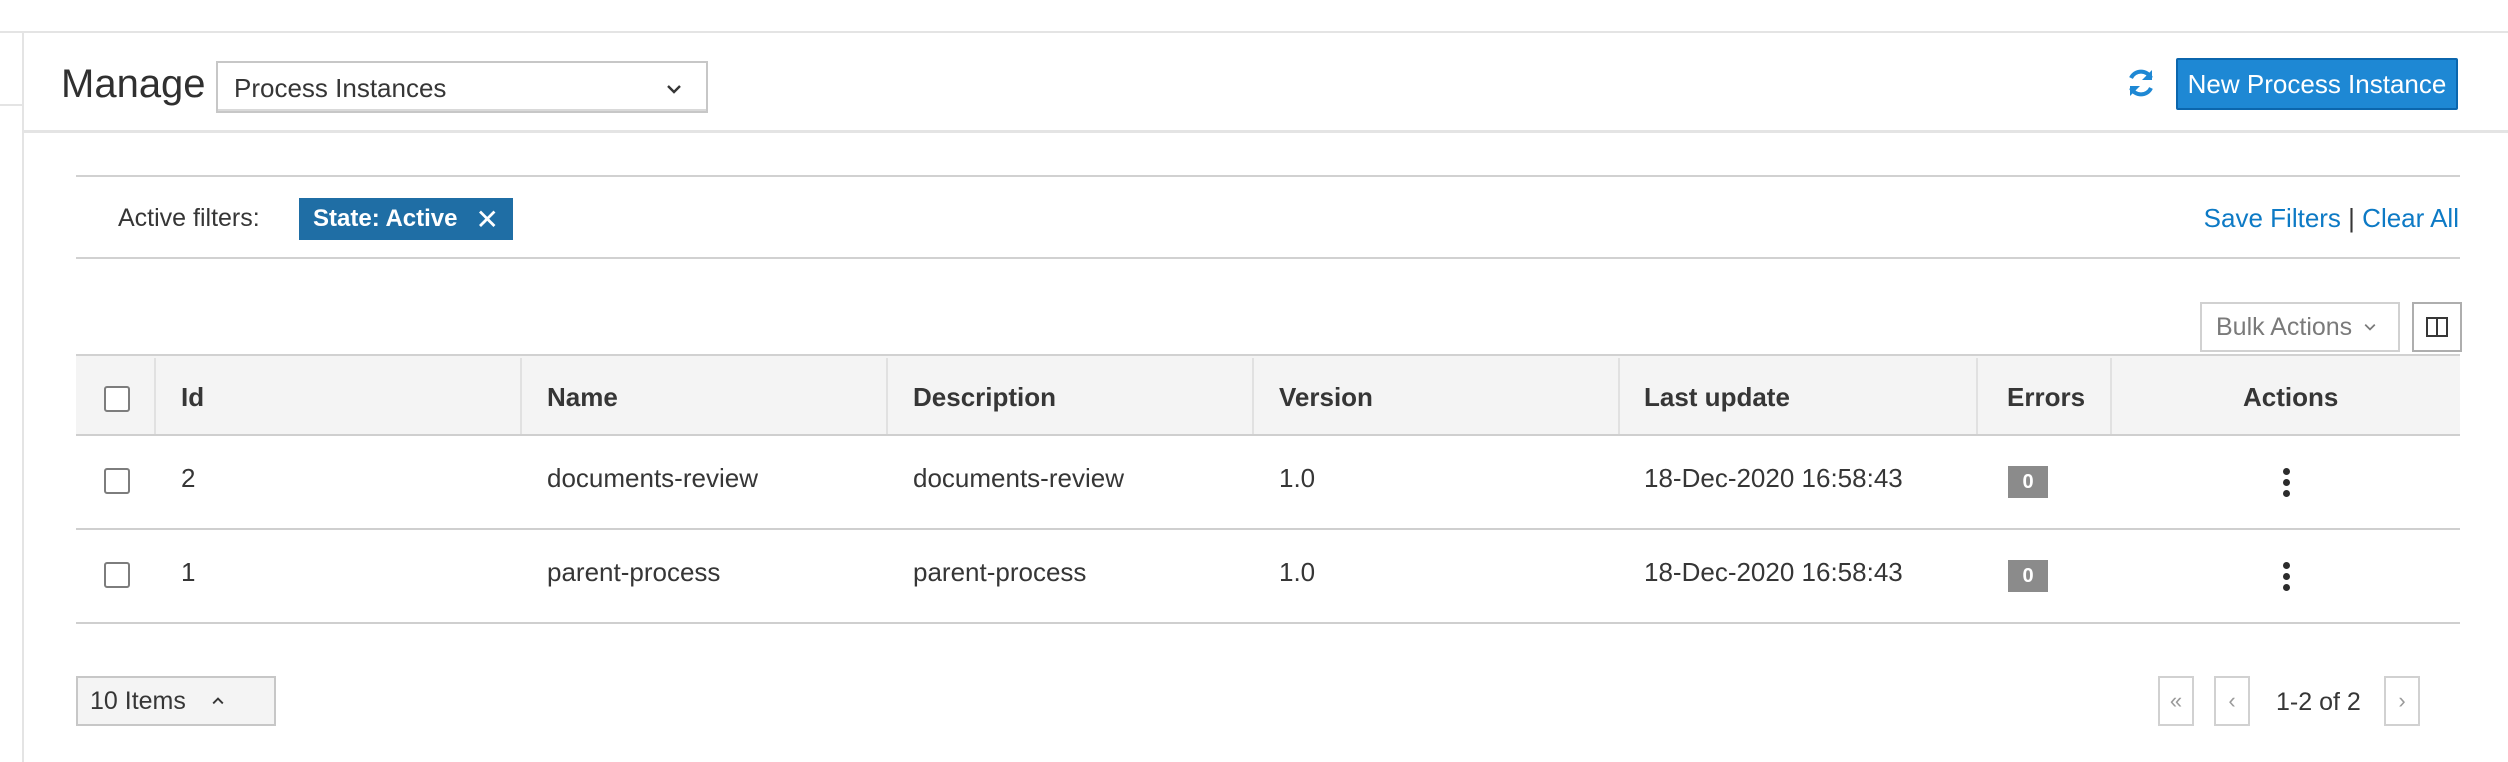  What do you see at coordinates (2410, 218) in the screenshot?
I see `clear-all-link: Clear All` at bounding box center [2410, 218].